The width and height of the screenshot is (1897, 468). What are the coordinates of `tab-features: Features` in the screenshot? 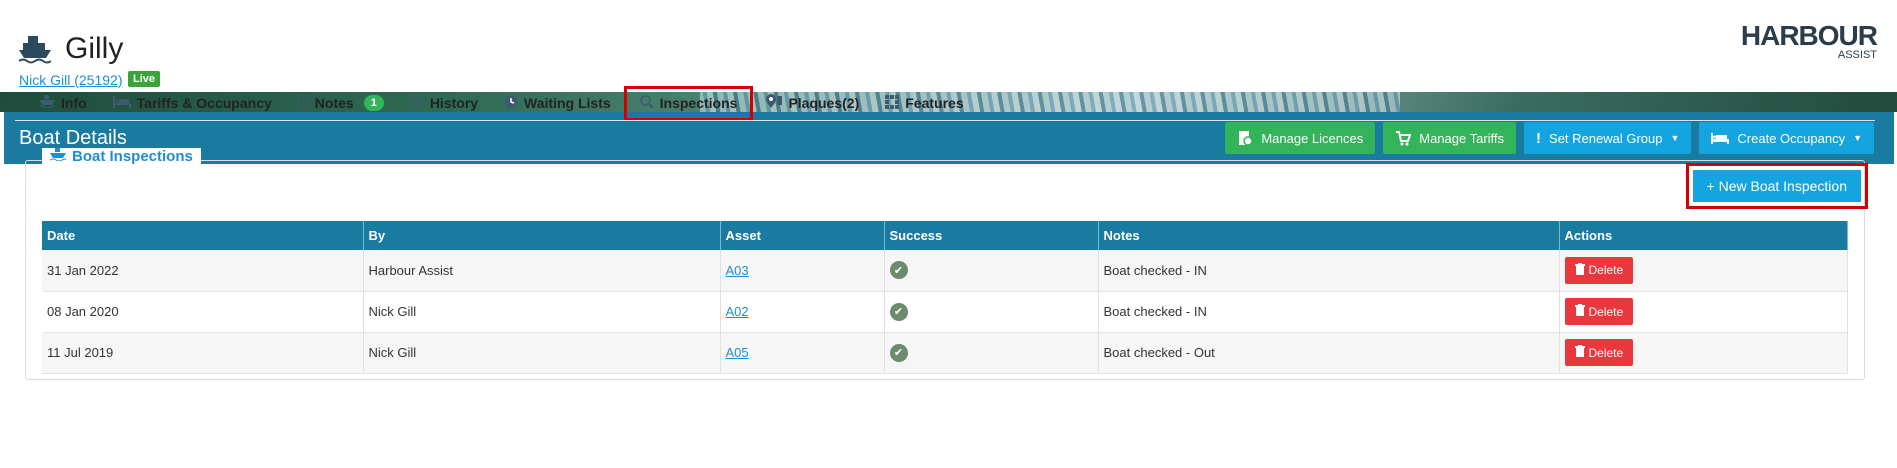 It's located at (924, 103).